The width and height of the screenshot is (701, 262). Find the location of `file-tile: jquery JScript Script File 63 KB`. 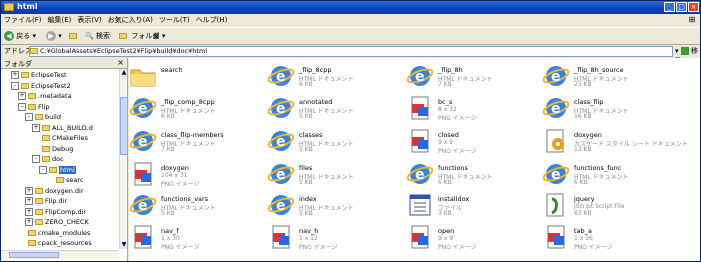

file-tile: jquery JScript Script File 63 KB is located at coordinates (607, 206).